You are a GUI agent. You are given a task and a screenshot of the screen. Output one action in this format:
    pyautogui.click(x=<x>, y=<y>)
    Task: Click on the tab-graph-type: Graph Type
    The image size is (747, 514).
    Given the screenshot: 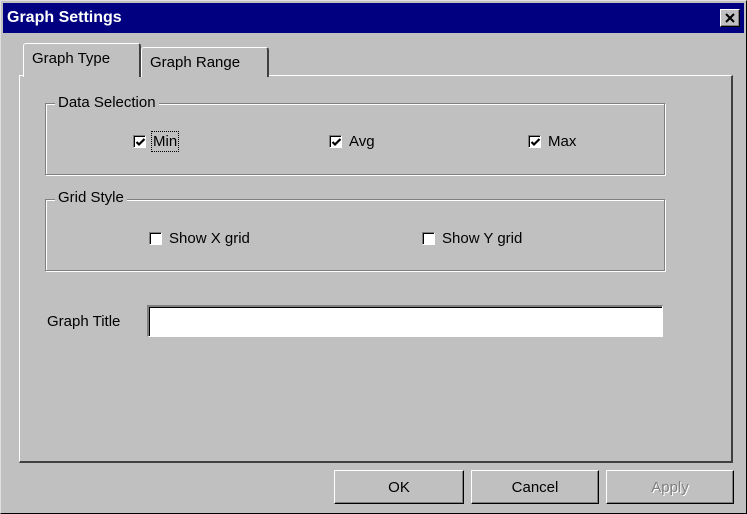 What is the action you would take?
    pyautogui.click(x=82, y=60)
    